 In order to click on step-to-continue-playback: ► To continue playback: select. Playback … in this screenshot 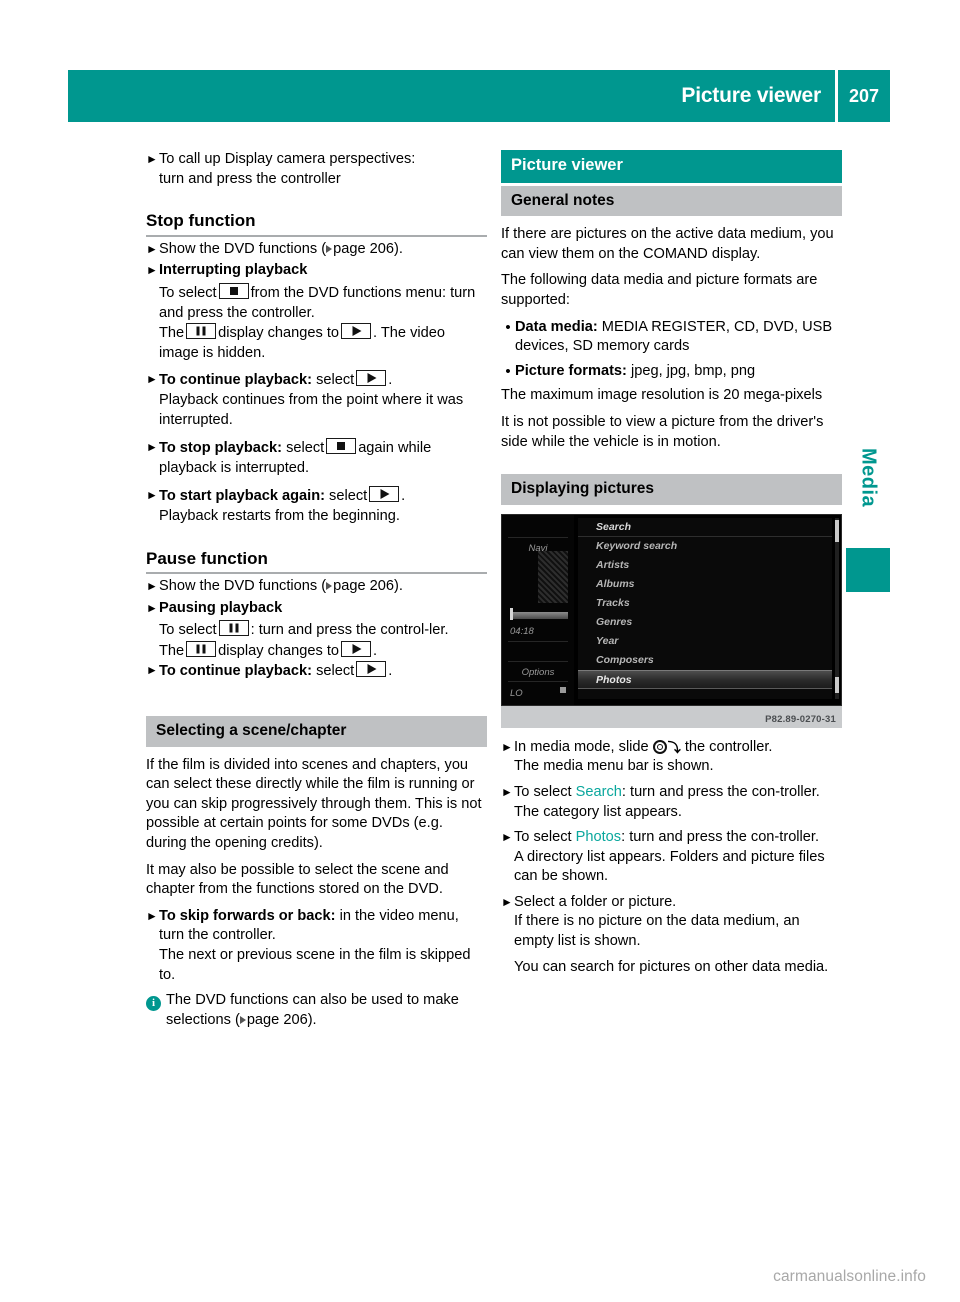, I will do `click(316, 400)`.